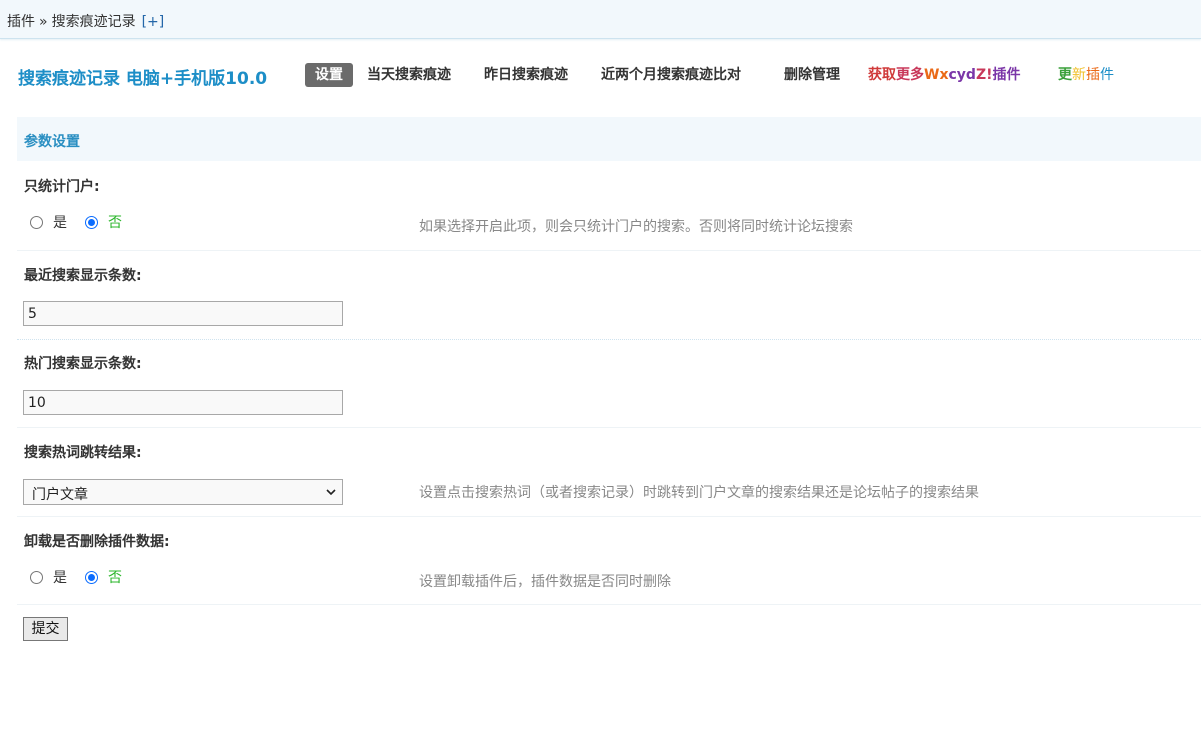  Describe the element at coordinates (62, 187) in the screenshot. I see `portal-only-label: 只统计门户:` at that location.